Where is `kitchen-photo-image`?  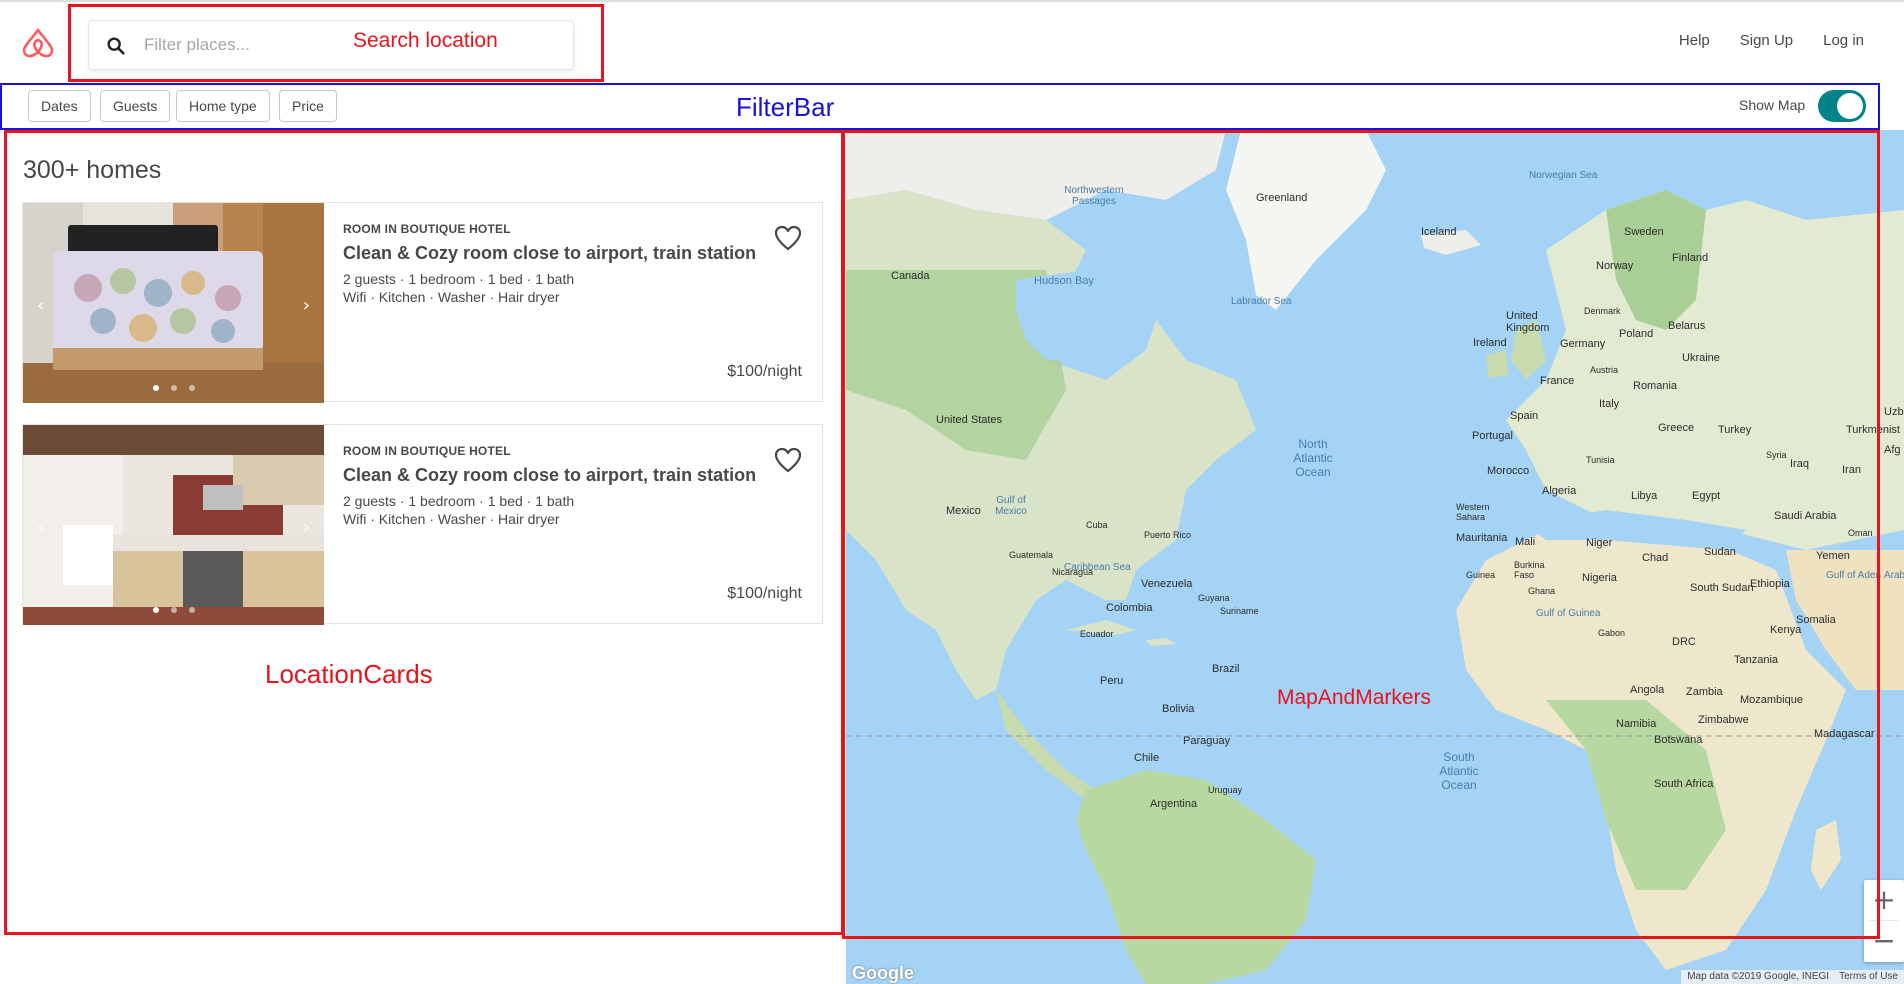 kitchen-photo-image is located at coordinates (173, 525).